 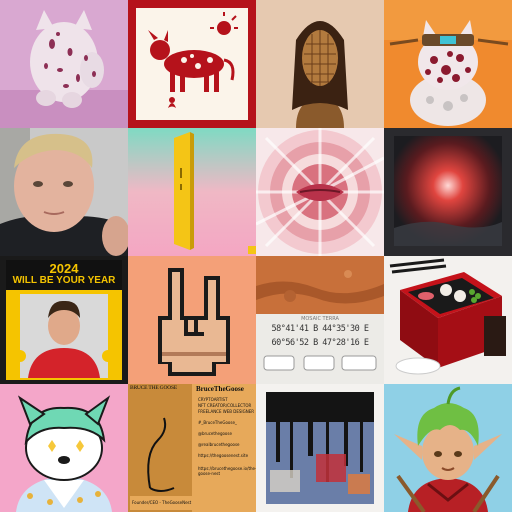 I want to click on mint-dog-image, so click(x=64, y=448).